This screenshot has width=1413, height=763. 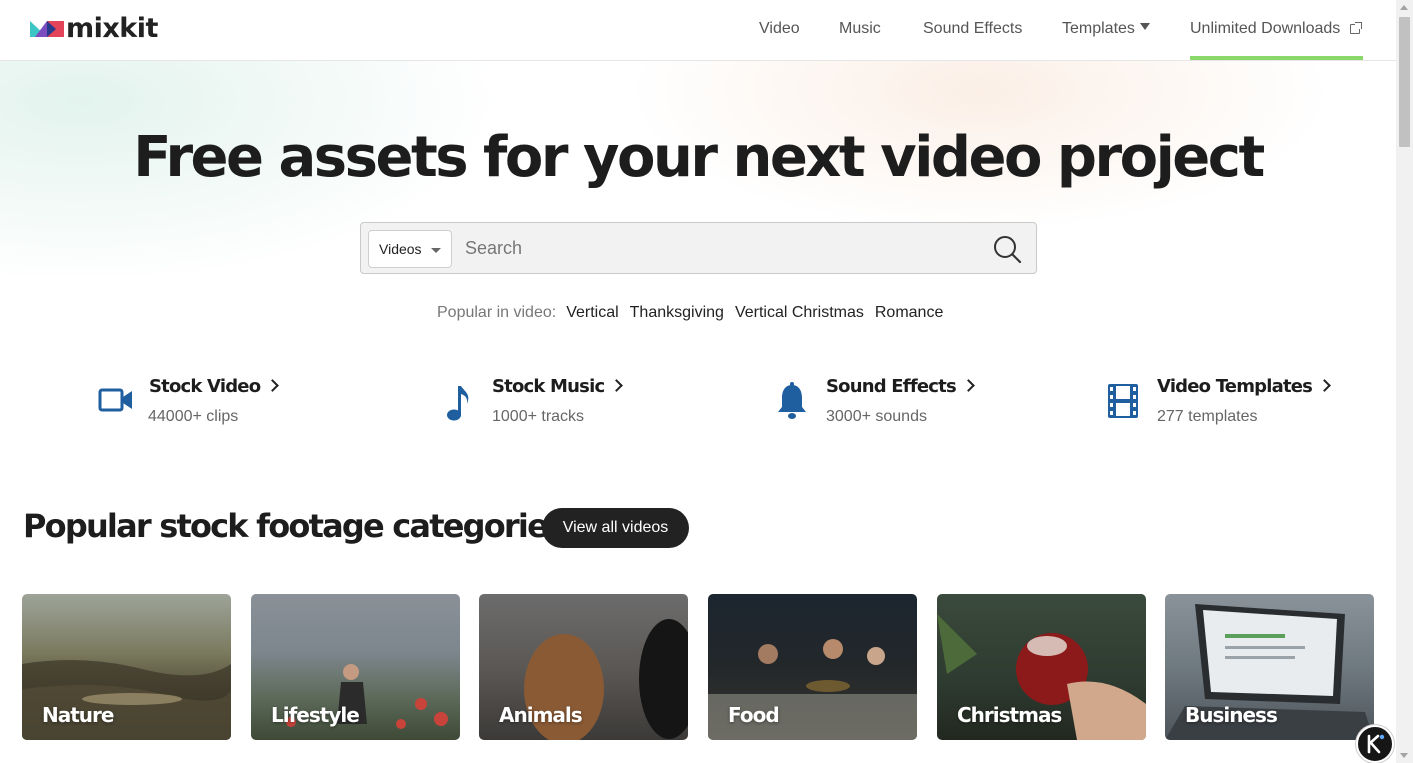 I want to click on asset-subtitle: 277 templates, so click(x=1207, y=416).